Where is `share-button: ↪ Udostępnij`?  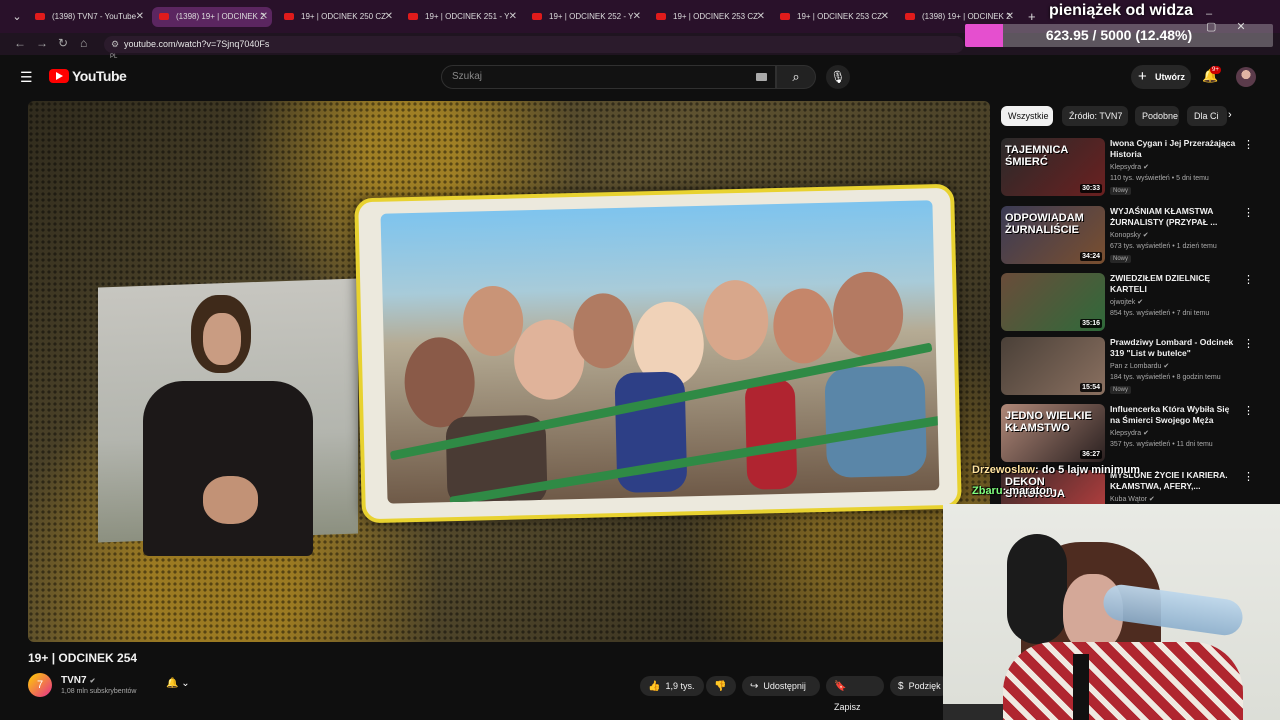 share-button: ↪ Udostępnij is located at coordinates (781, 686).